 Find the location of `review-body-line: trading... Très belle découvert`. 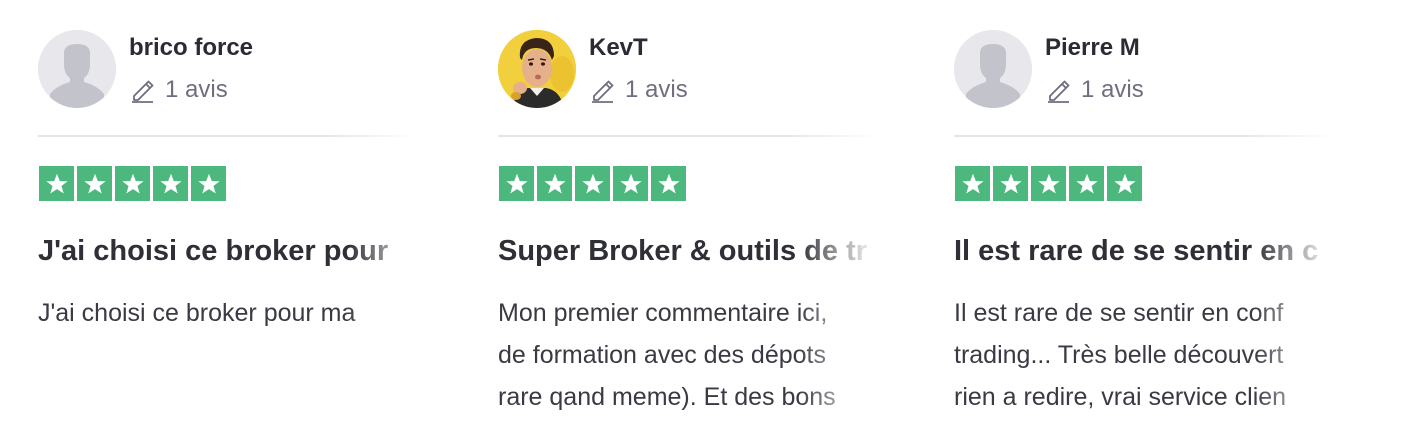

review-body-line: trading... Très belle découvert is located at coordinates (1119, 355).